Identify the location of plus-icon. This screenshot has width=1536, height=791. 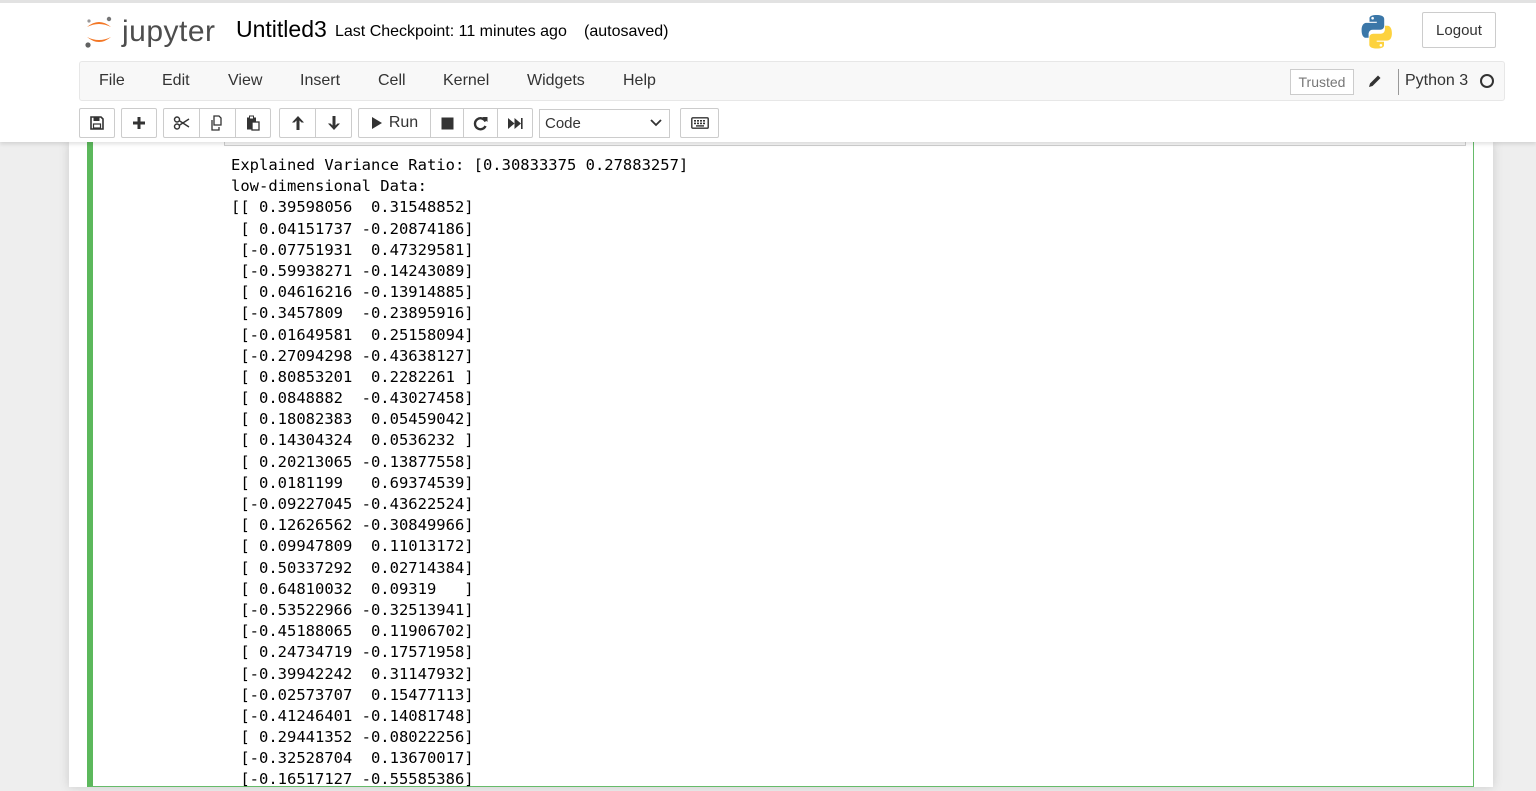
(139, 123).